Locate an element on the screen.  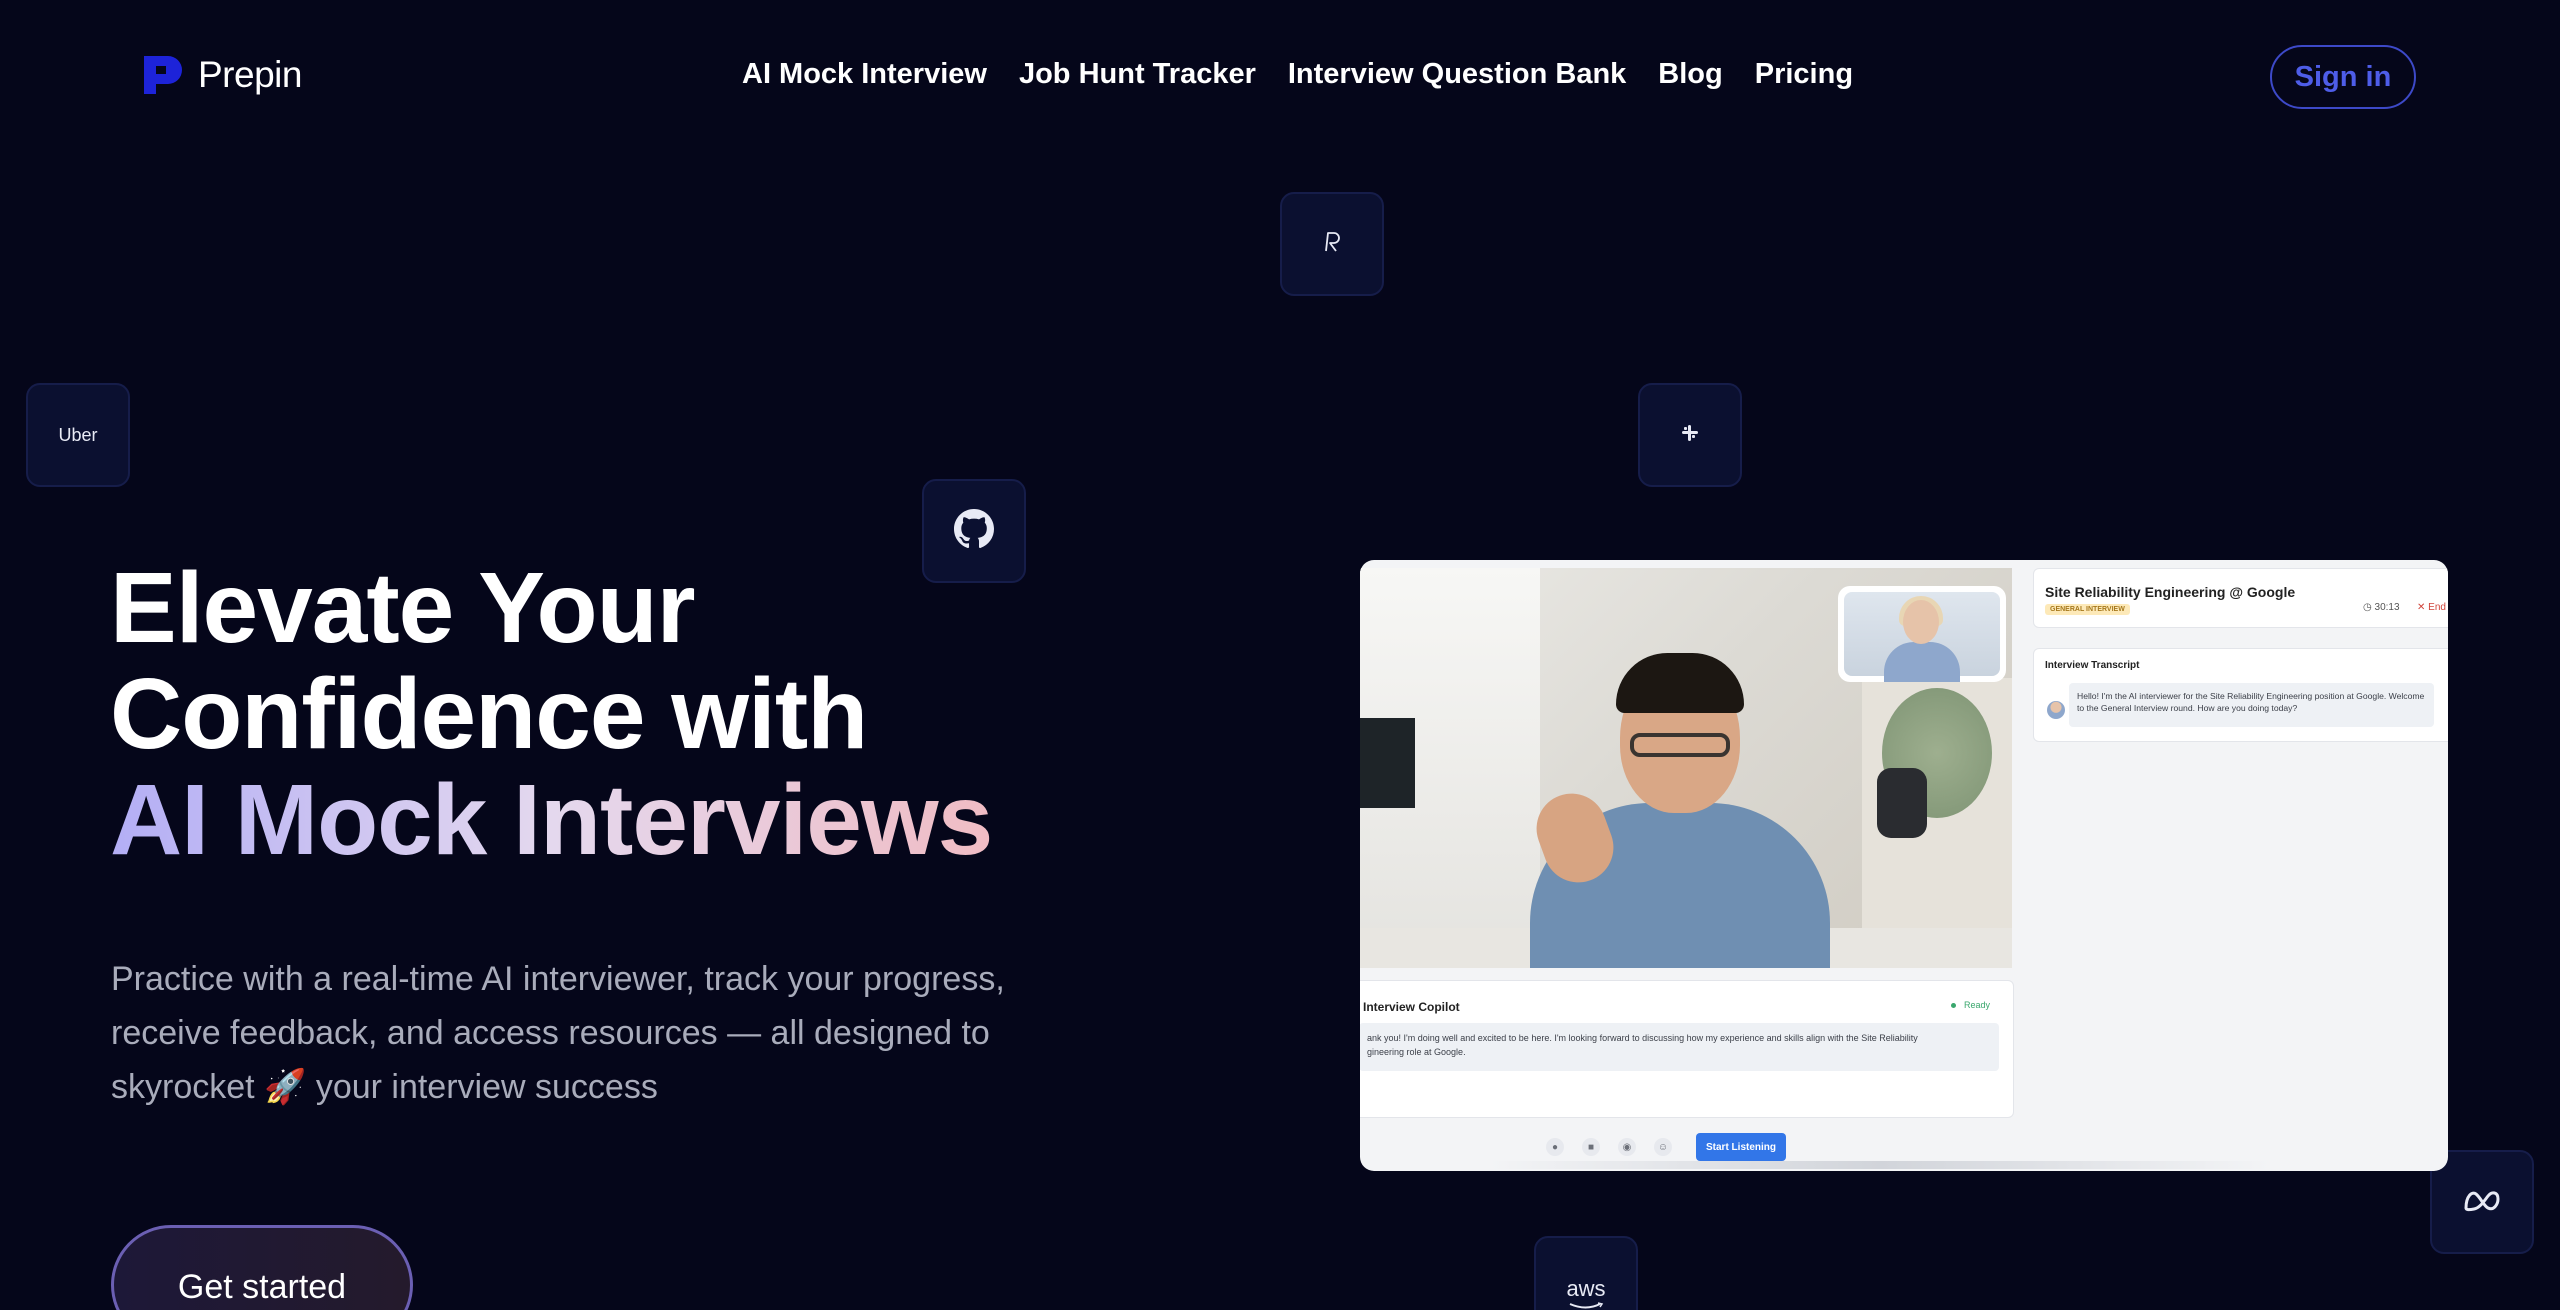
brand-name: Prepin is located at coordinates (250, 74).